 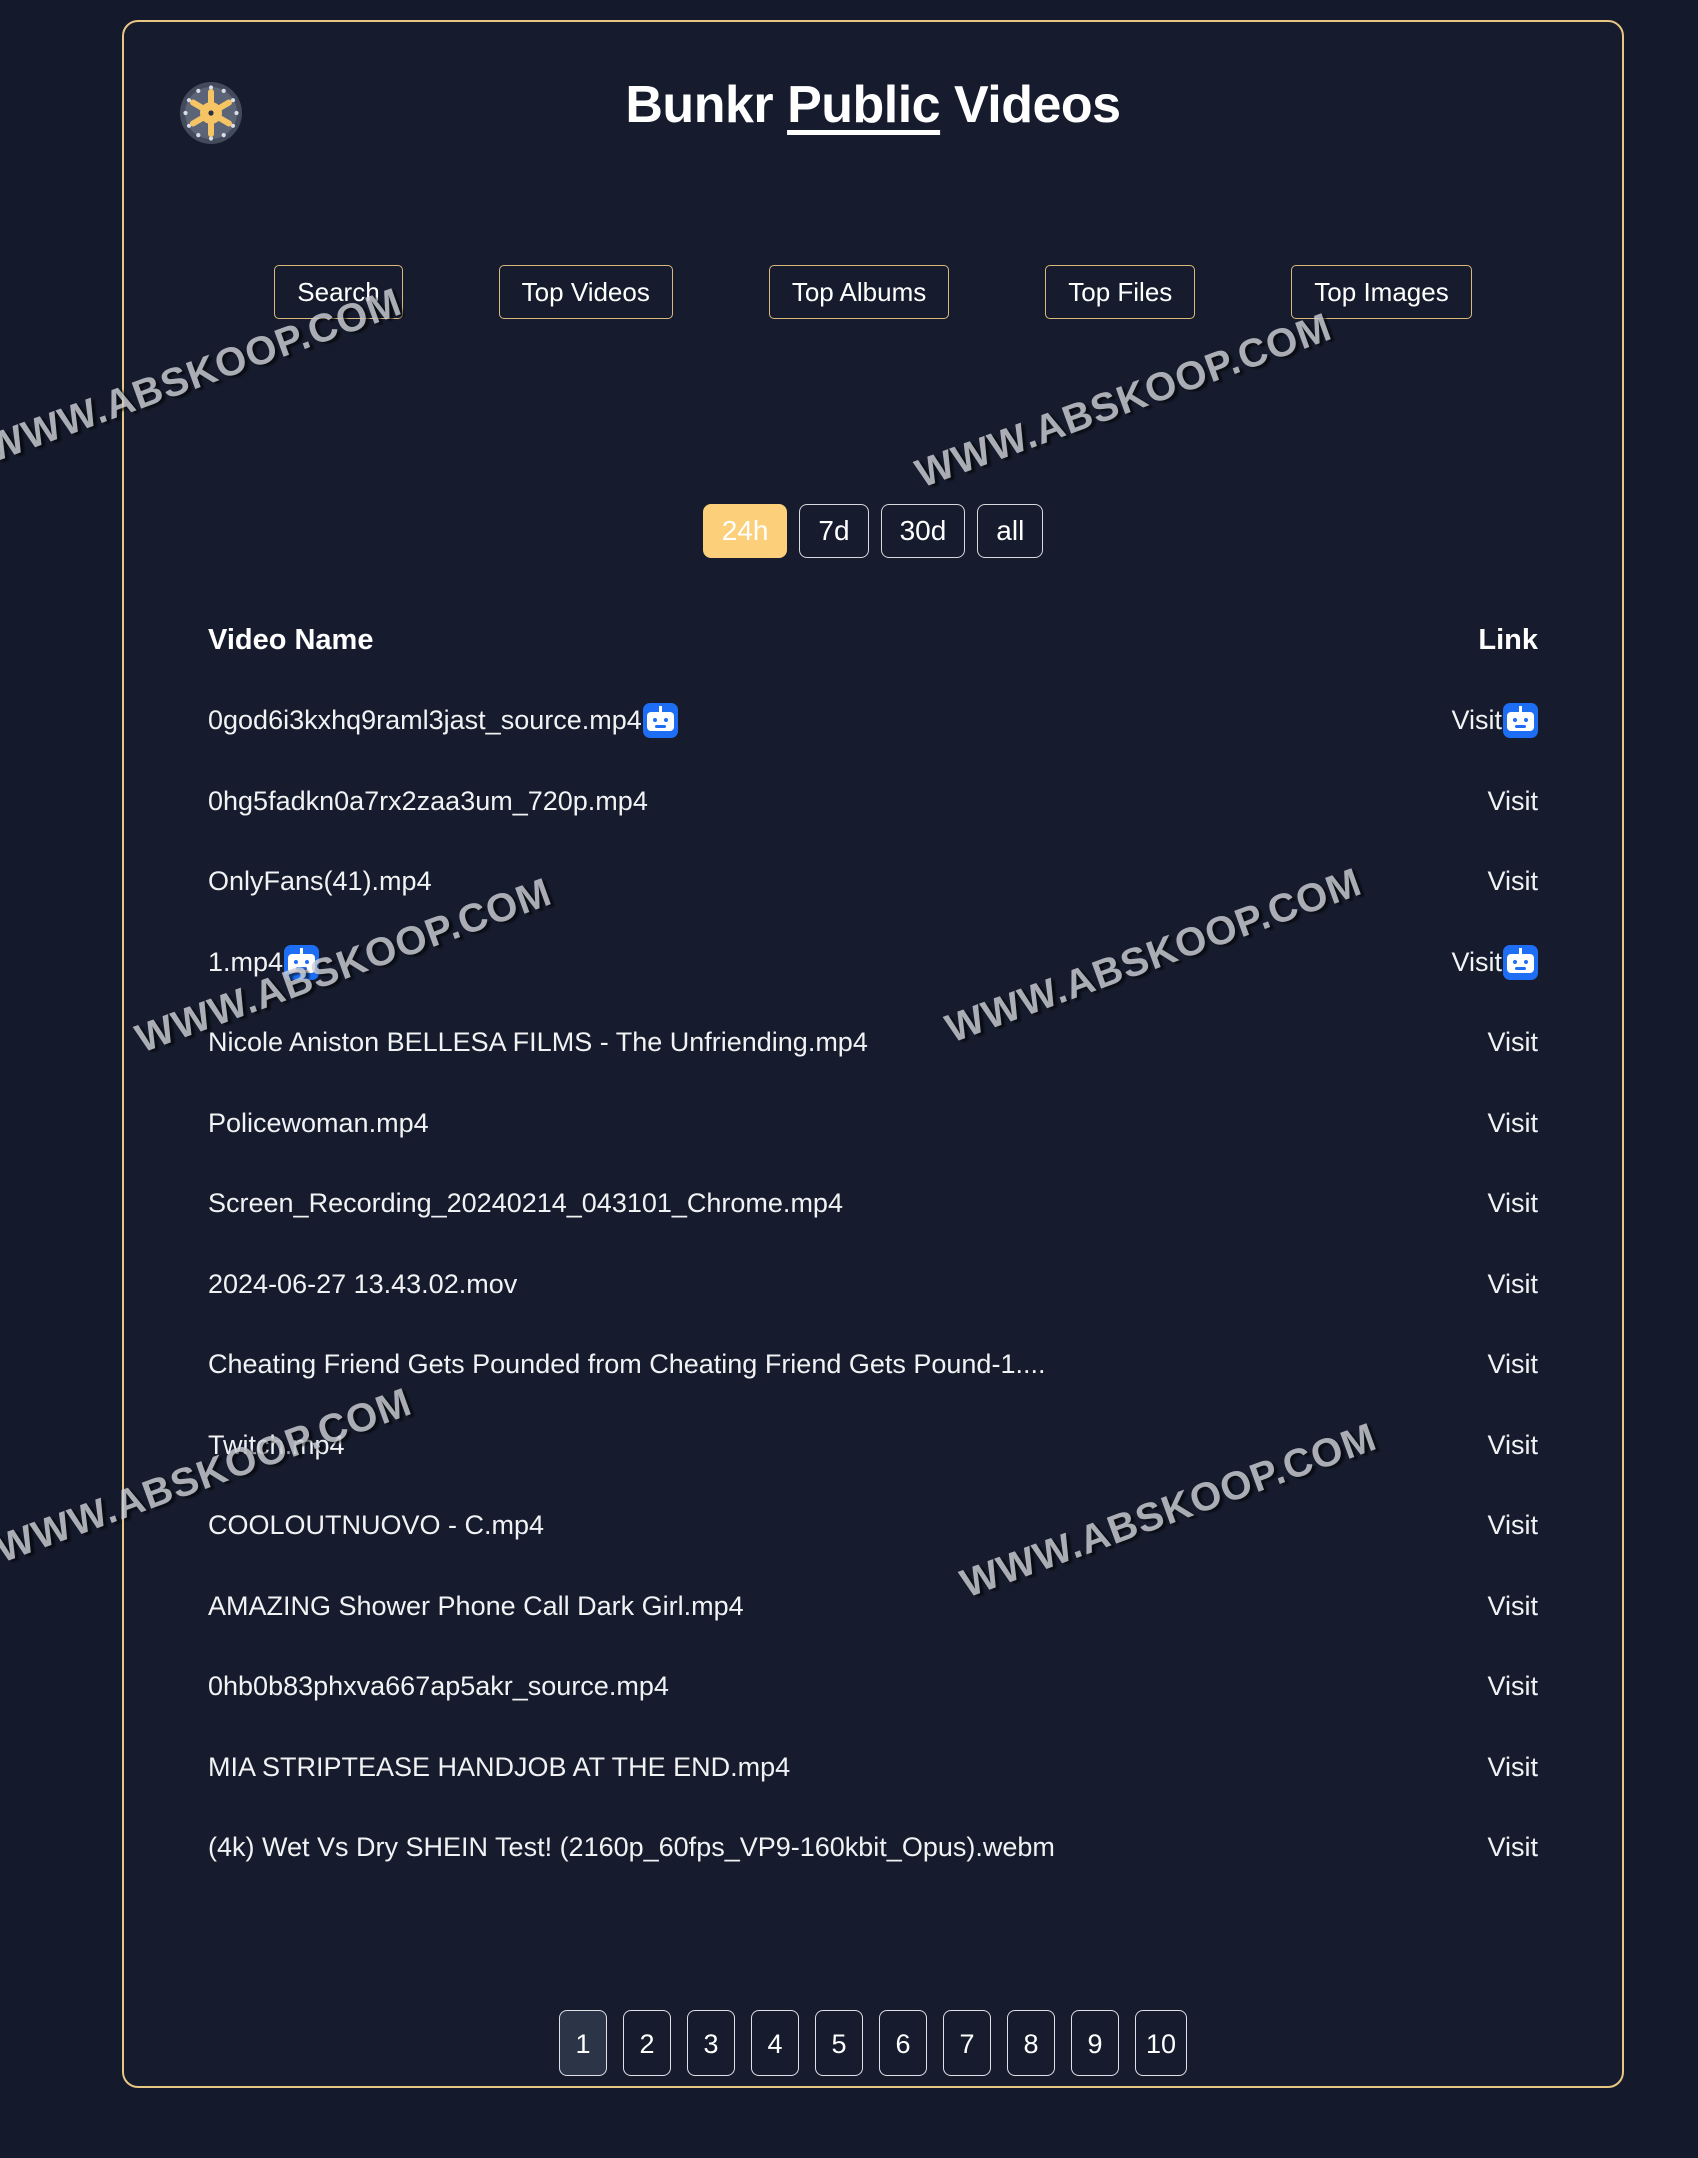 What do you see at coordinates (774, 2043) in the screenshot?
I see `pagination-page-4: 4` at bounding box center [774, 2043].